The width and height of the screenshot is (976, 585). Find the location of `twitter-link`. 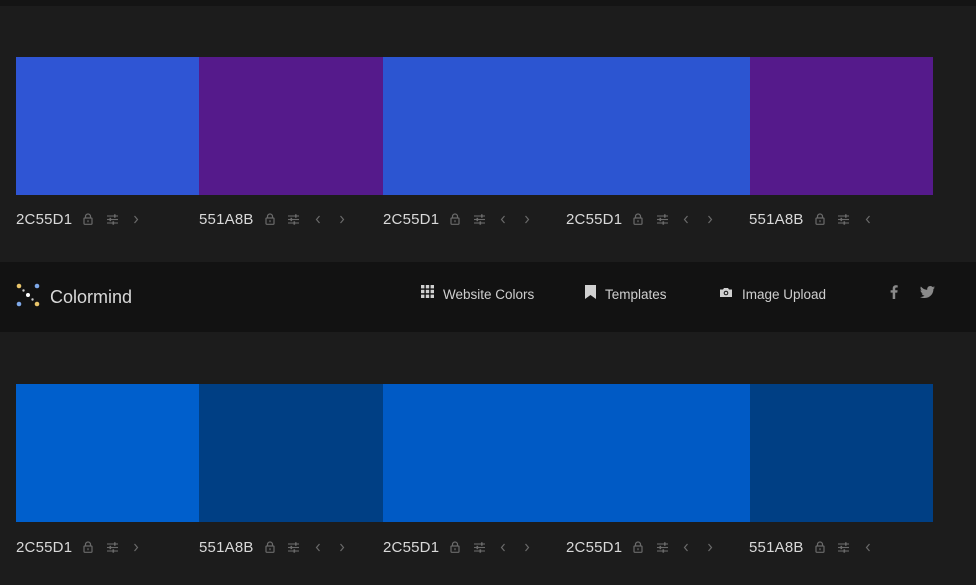

twitter-link is located at coordinates (927, 294).